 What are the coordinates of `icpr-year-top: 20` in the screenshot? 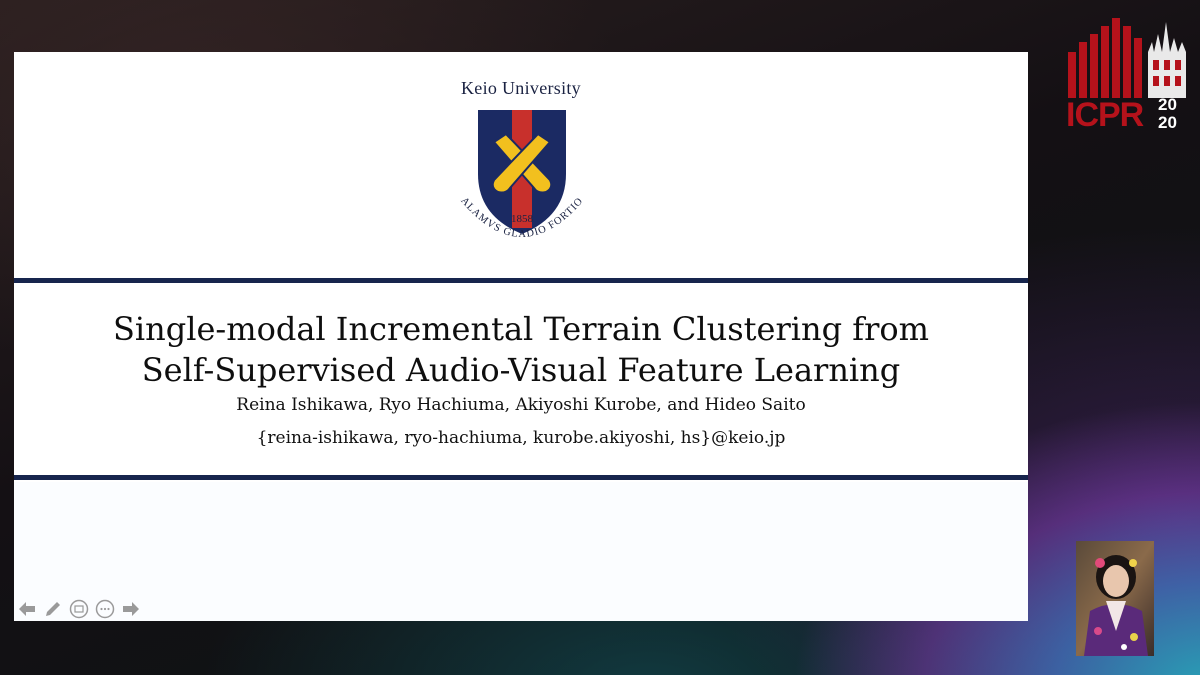 It's located at (1167, 104).